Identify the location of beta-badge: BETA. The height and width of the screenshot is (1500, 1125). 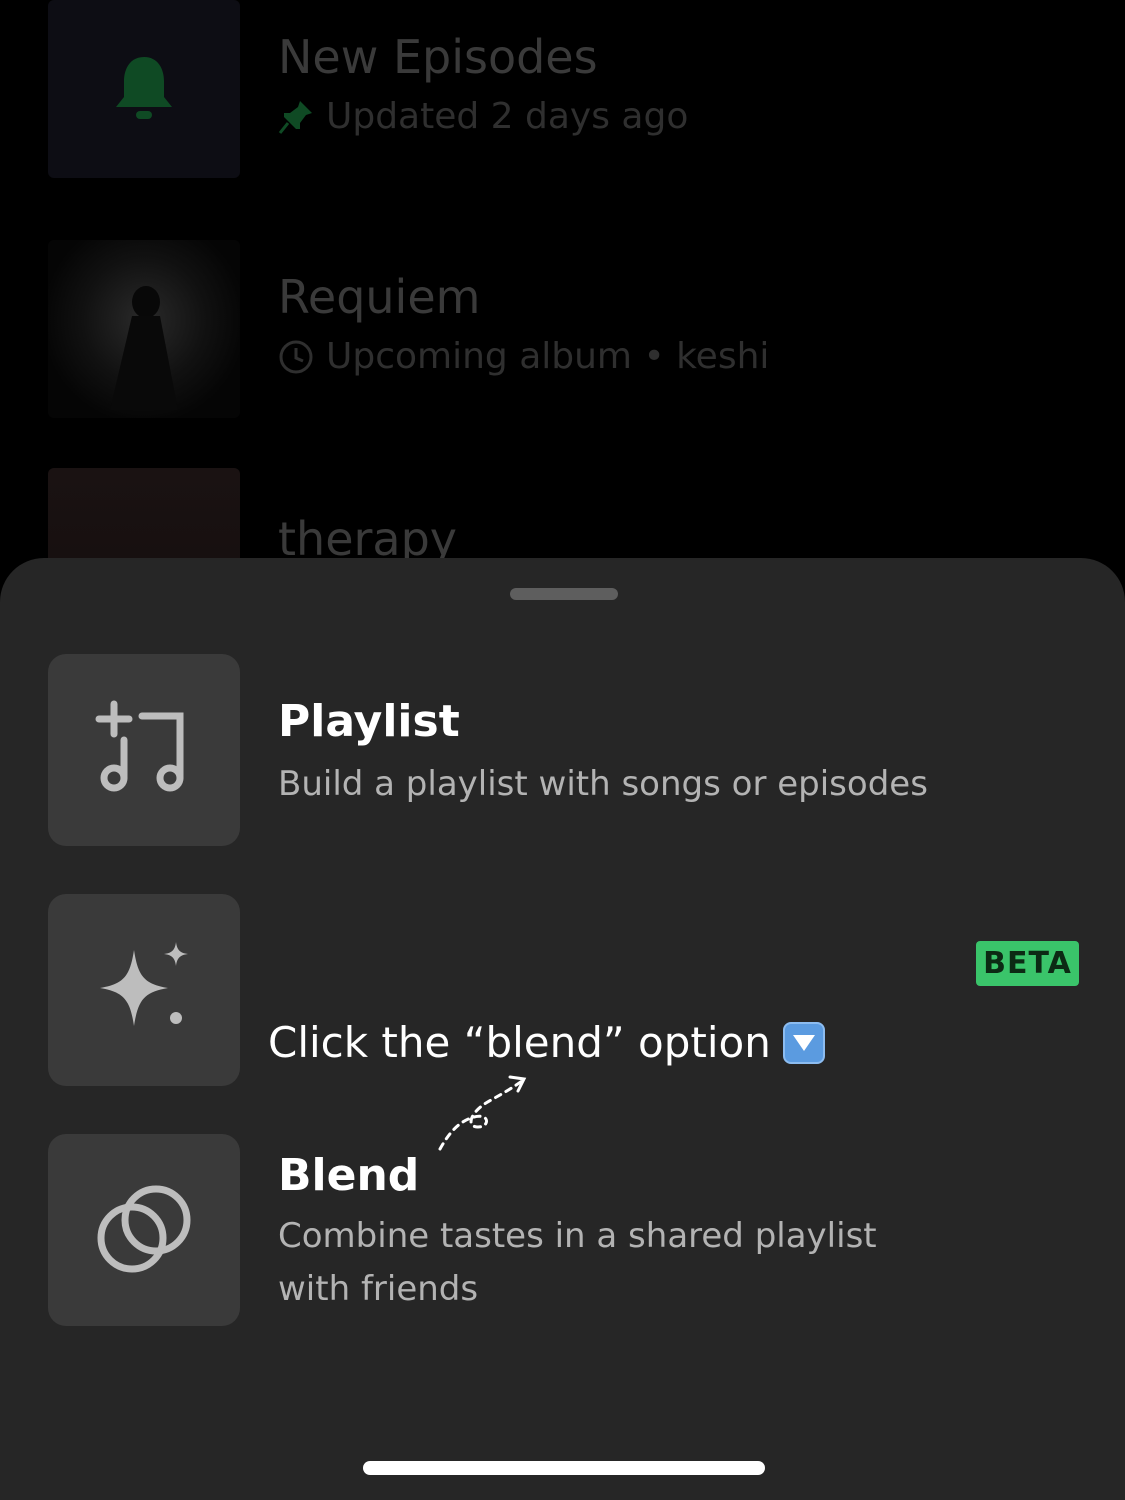
(1027, 963).